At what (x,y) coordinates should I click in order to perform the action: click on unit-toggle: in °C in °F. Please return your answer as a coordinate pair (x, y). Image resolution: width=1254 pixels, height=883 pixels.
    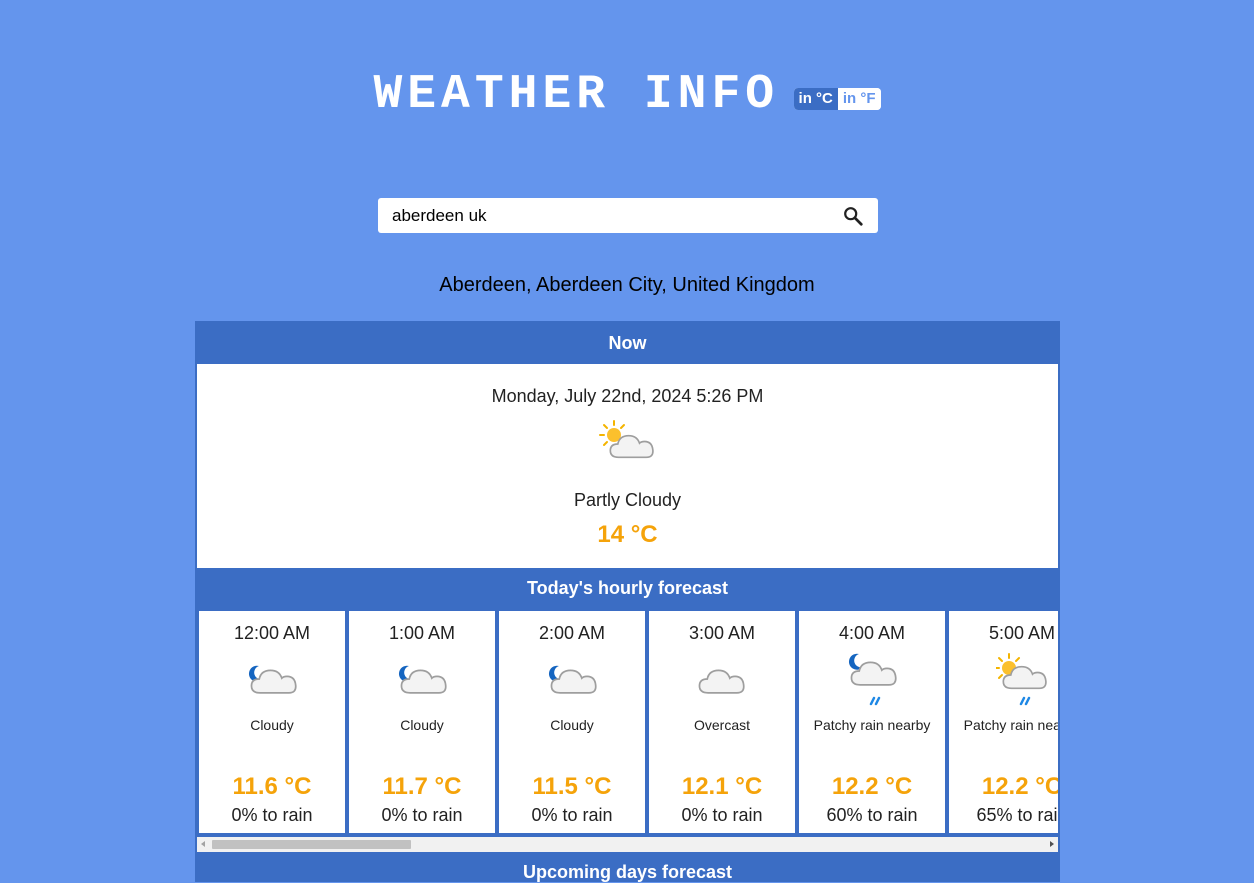
    Looking at the image, I should click on (837, 99).